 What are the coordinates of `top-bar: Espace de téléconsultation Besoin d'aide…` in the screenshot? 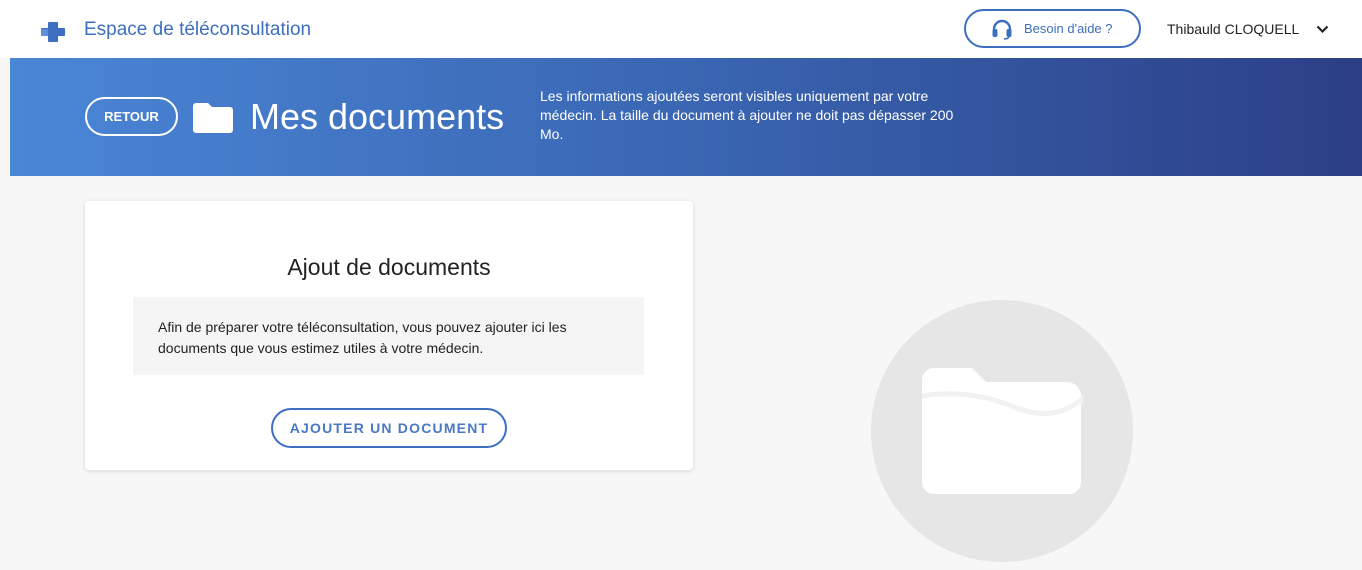 It's located at (681, 29).